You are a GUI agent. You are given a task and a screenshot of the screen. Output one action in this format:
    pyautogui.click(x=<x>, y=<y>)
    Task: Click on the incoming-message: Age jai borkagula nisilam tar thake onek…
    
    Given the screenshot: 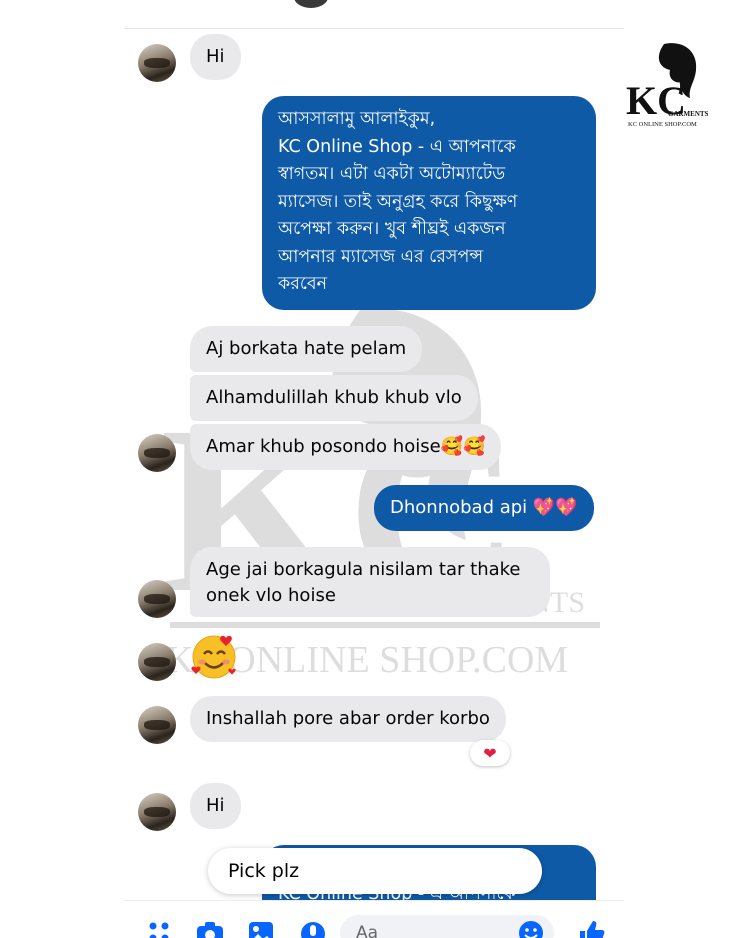 What is the action you would take?
    pyautogui.click(x=370, y=582)
    